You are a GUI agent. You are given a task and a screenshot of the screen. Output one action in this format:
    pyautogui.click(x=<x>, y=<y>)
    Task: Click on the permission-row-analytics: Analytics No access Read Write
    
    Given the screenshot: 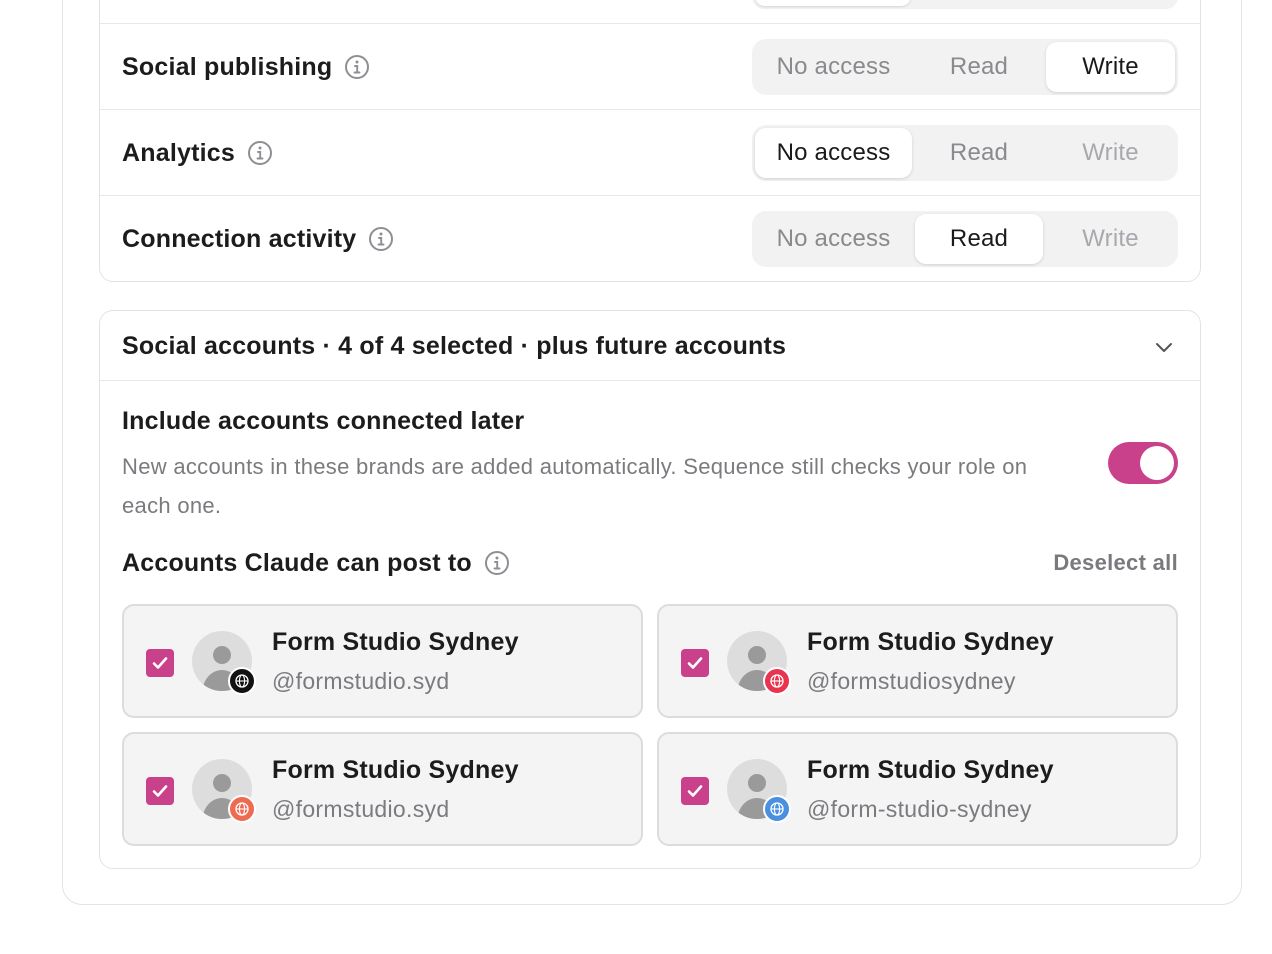 What is the action you would take?
    pyautogui.click(x=650, y=153)
    